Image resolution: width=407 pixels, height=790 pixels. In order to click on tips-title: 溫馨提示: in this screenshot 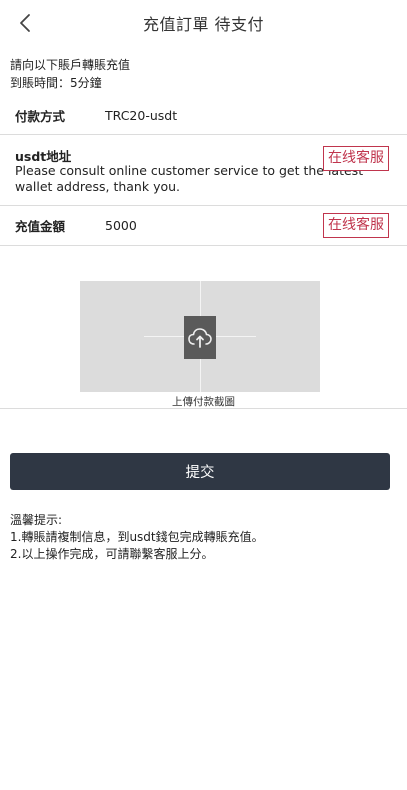, I will do `click(36, 520)`.